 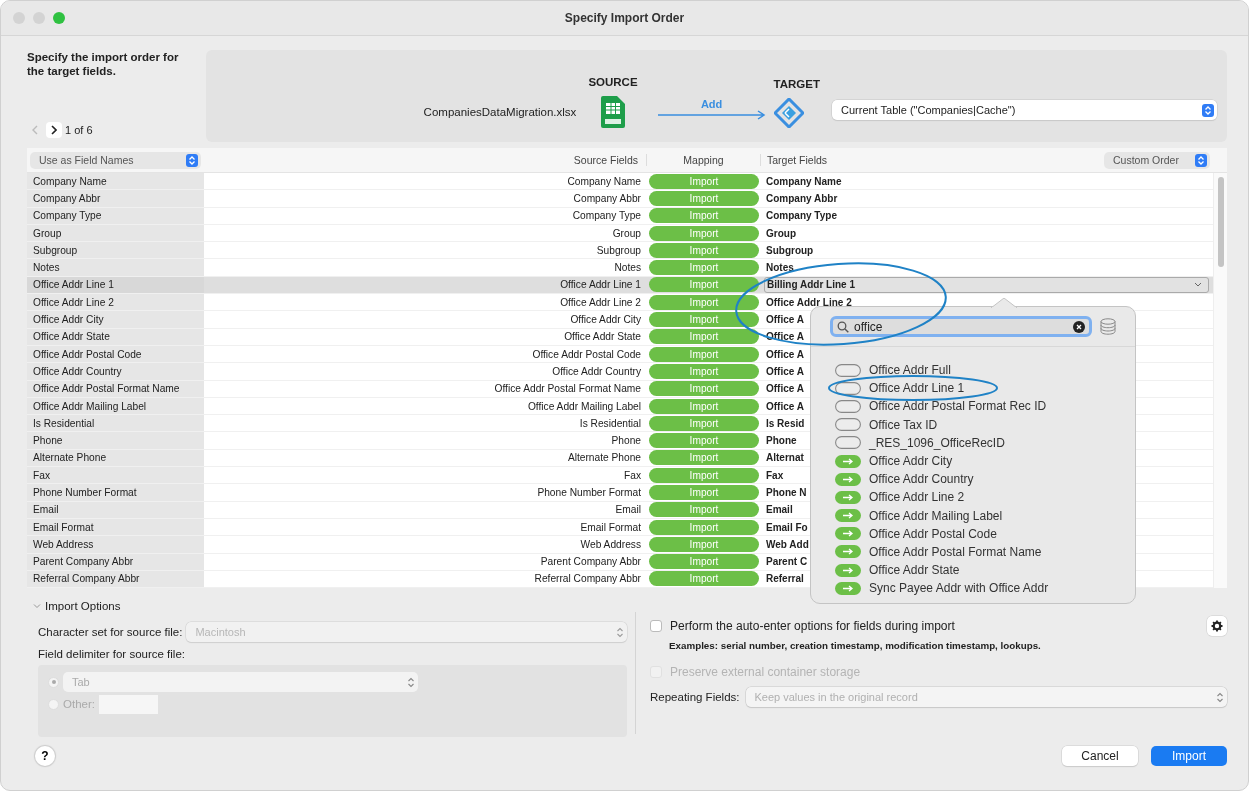 What do you see at coordinates (780, 268) in the screenshot?
I see `target-field-cell: Notes` at bounding box center [780, 268].